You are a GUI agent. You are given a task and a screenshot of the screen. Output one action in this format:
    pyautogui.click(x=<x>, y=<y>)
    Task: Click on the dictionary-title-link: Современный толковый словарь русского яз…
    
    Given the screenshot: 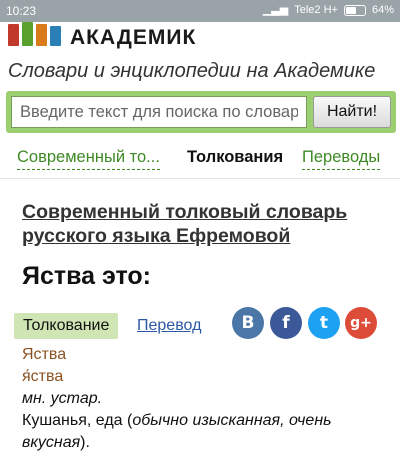 What is the action you would take?
    pyautogui.click(x=207, y=224)
    